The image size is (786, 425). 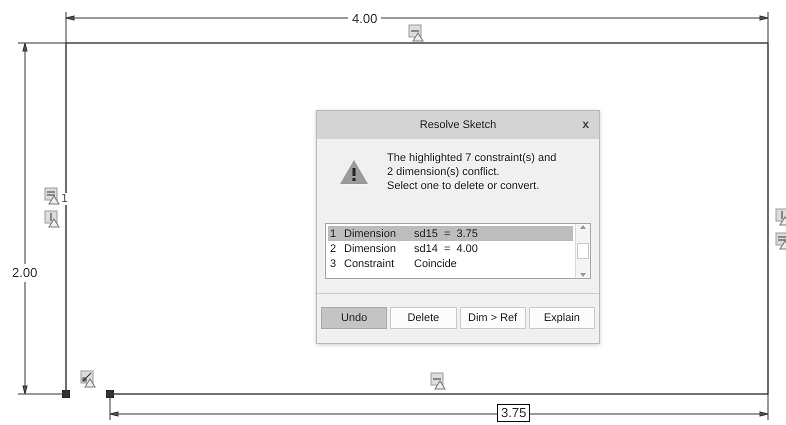 I want to click on conflict-row: 3 Constraint Coincide, so click(x=450, y=263).